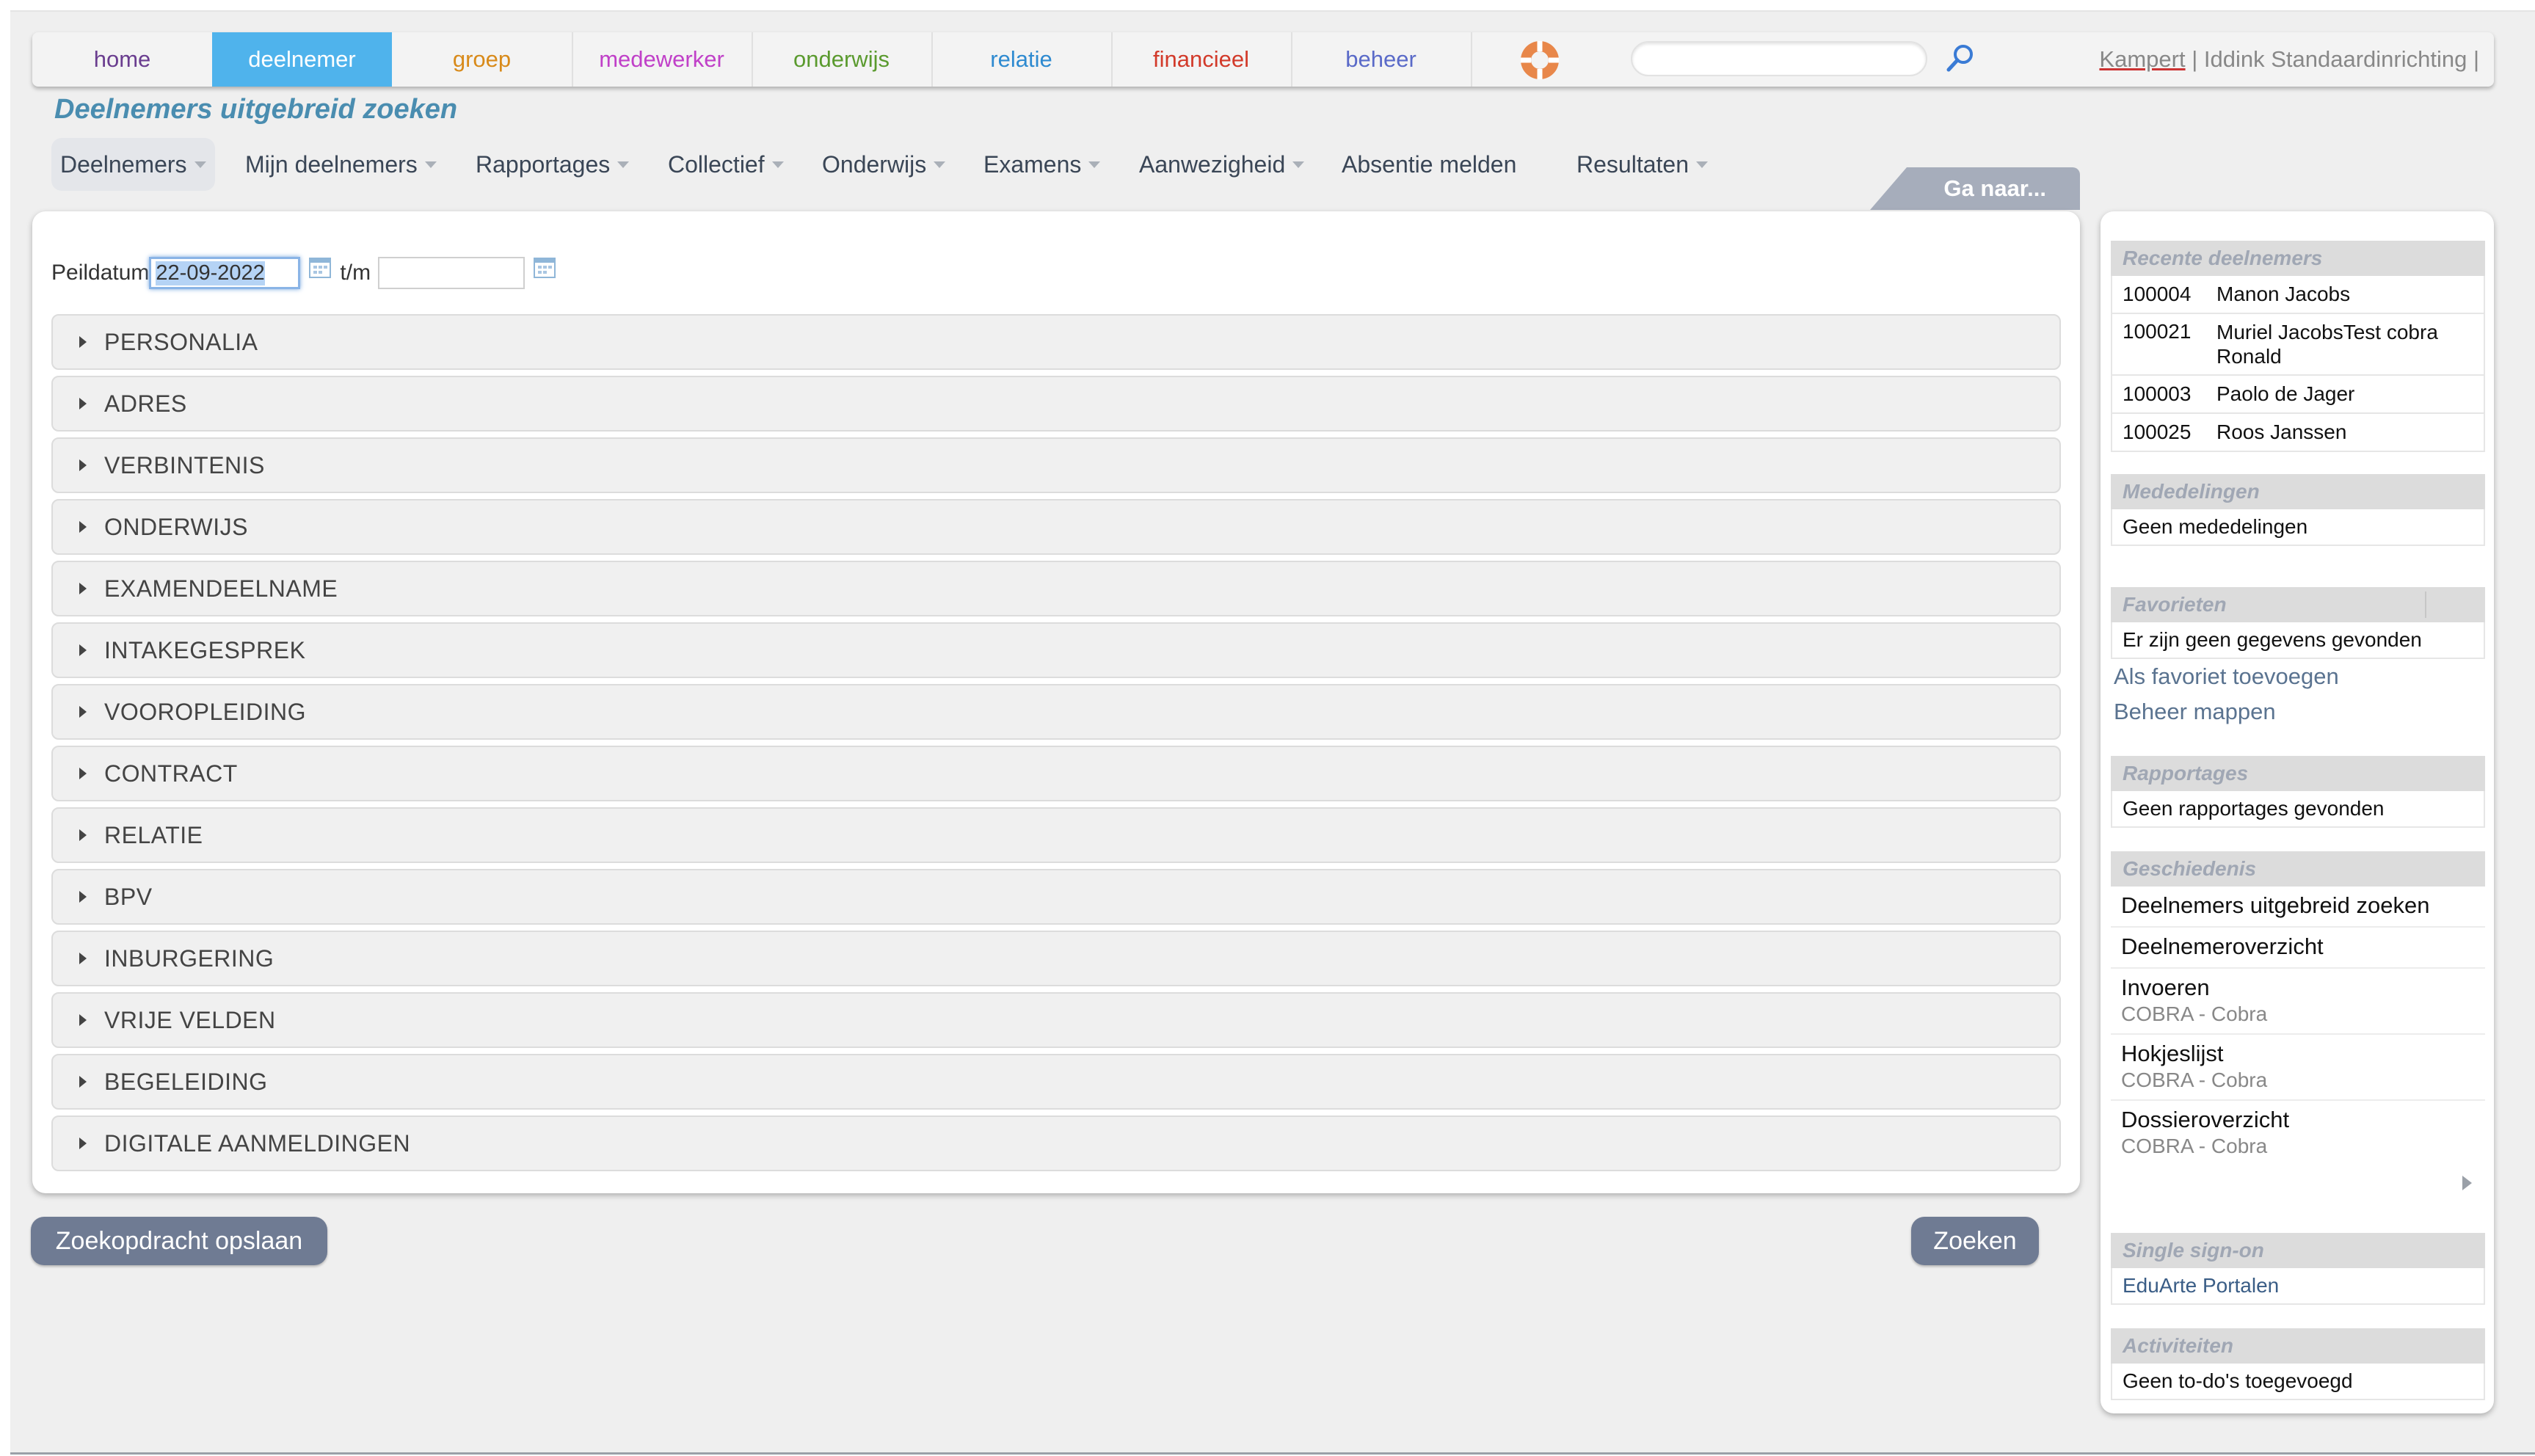 The width and height of the screenshot is (2535, 1456). I want to click on add-favorite-link: Als favoriet toevoegen, so click(2298, 676).